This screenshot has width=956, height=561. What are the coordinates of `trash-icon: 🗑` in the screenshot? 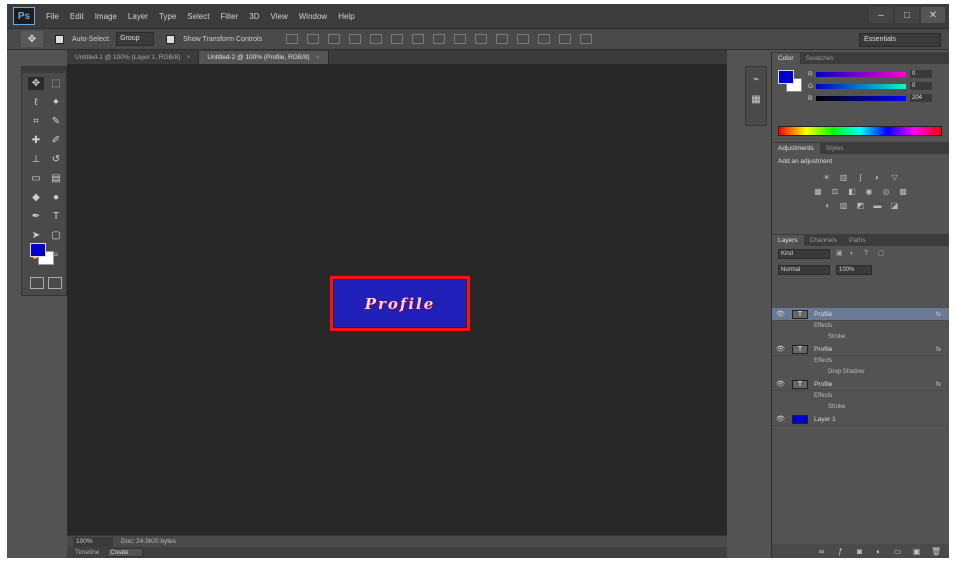 It's located at (936, 551).